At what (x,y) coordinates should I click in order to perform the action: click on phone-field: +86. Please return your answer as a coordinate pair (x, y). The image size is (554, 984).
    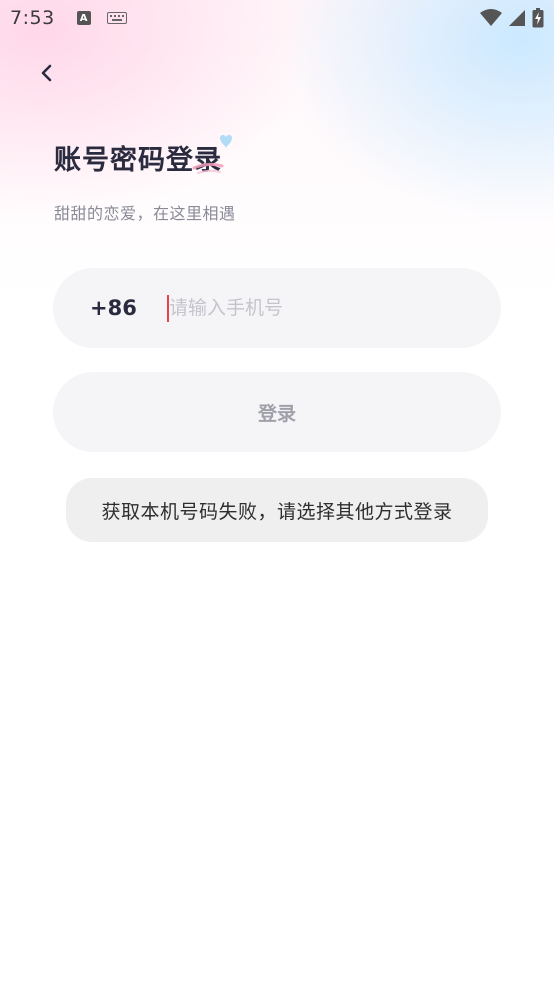
    Looking at the image, I should click on (277, 308).